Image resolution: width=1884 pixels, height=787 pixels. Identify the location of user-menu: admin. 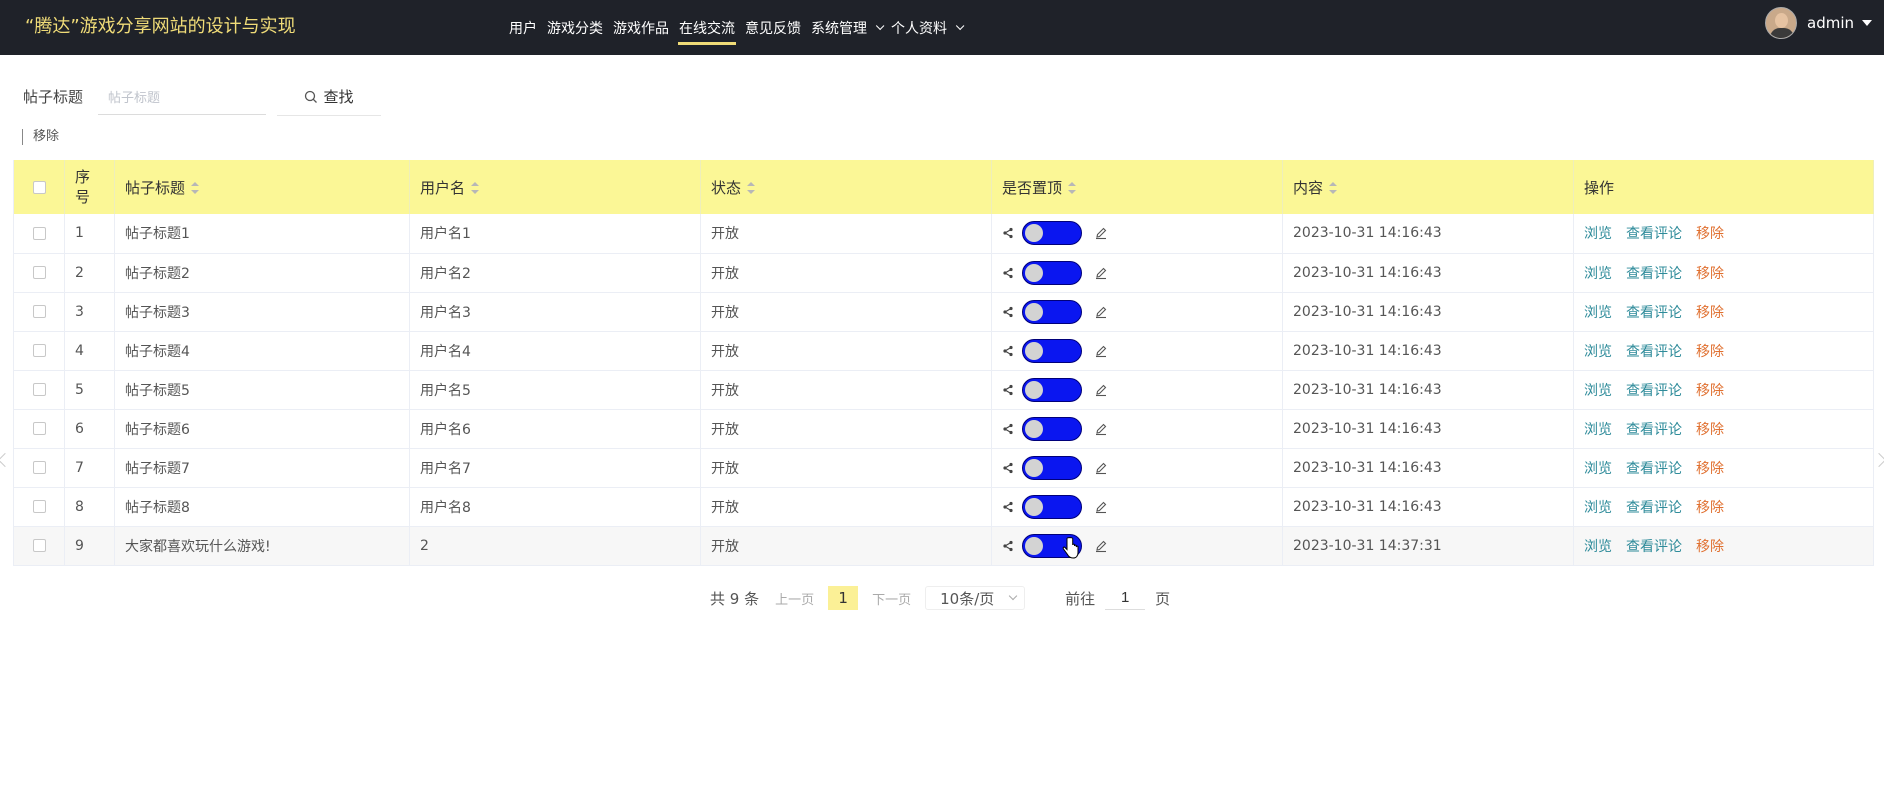
(1818, 23).